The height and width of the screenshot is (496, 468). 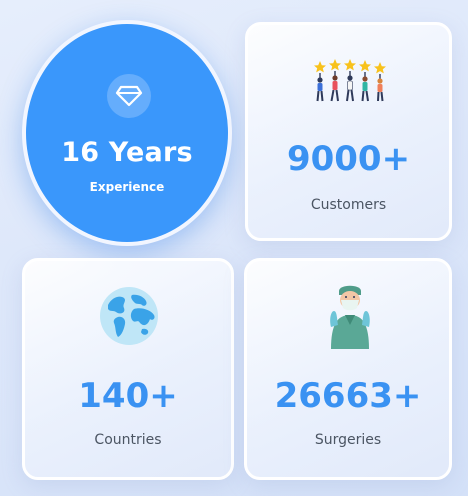 What do you see at coordinates (350, 317) in the screenshot?
I see `surgeon-icon` at bounding box center [350, 317].